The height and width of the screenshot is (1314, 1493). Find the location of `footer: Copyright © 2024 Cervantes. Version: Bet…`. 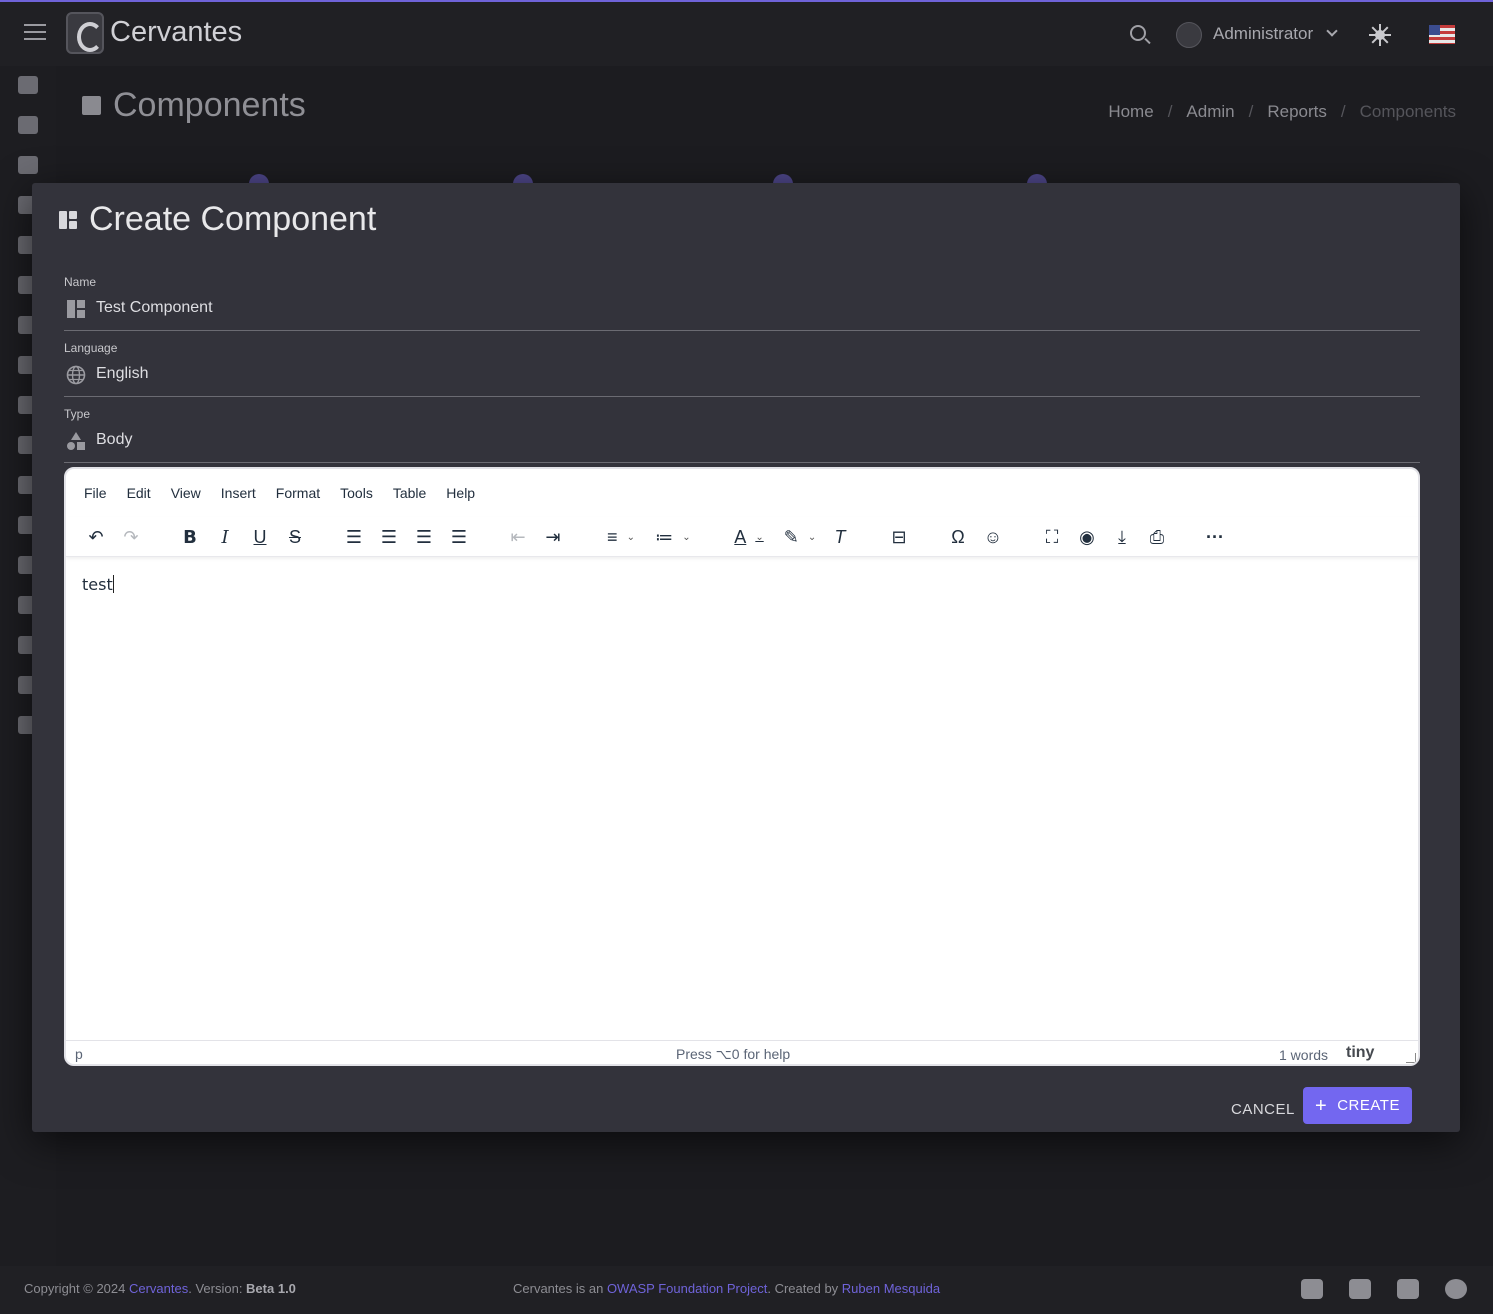

footer: Copyright © 2024 Cervantes. Version: Bet… is located at coordinates (746, 1290).